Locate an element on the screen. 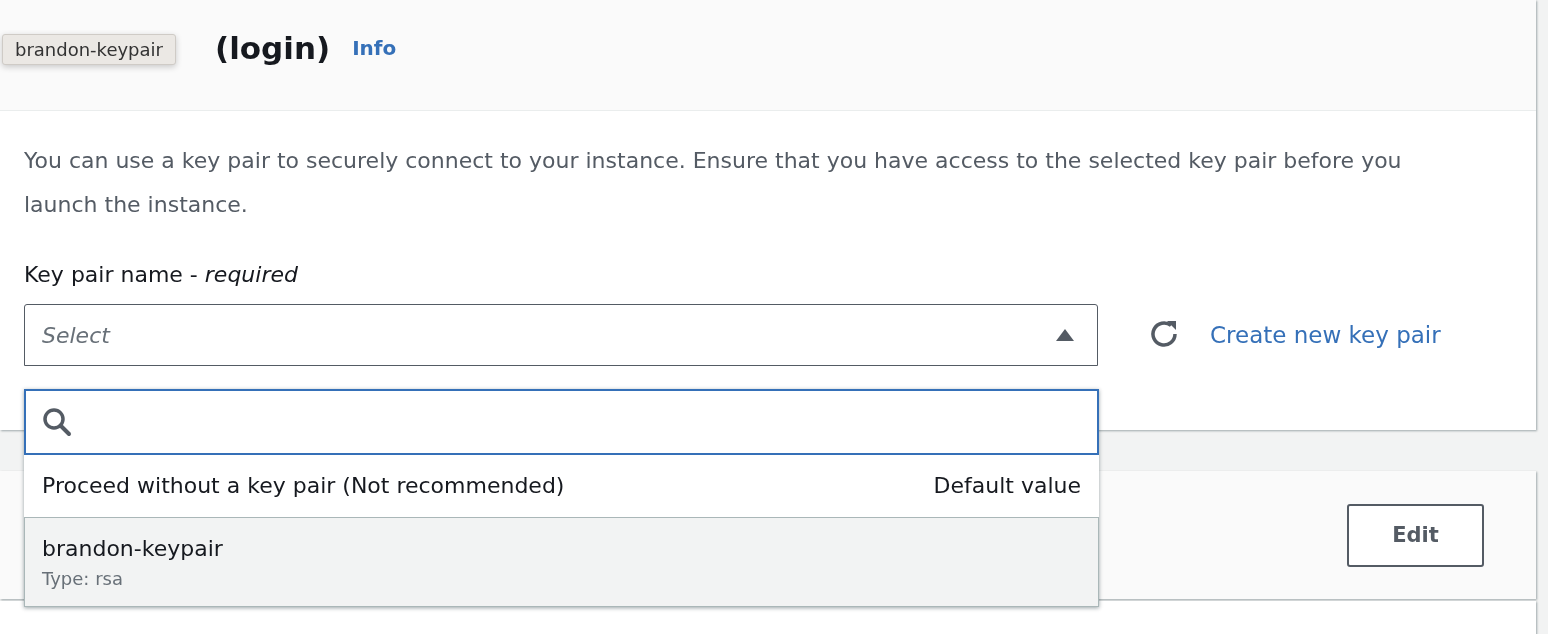 Image resolution: width=1548 pixels, height=634 pixels. dropdown-option: brandon-keypair Type: rsa is located at coordinates (561, 562).